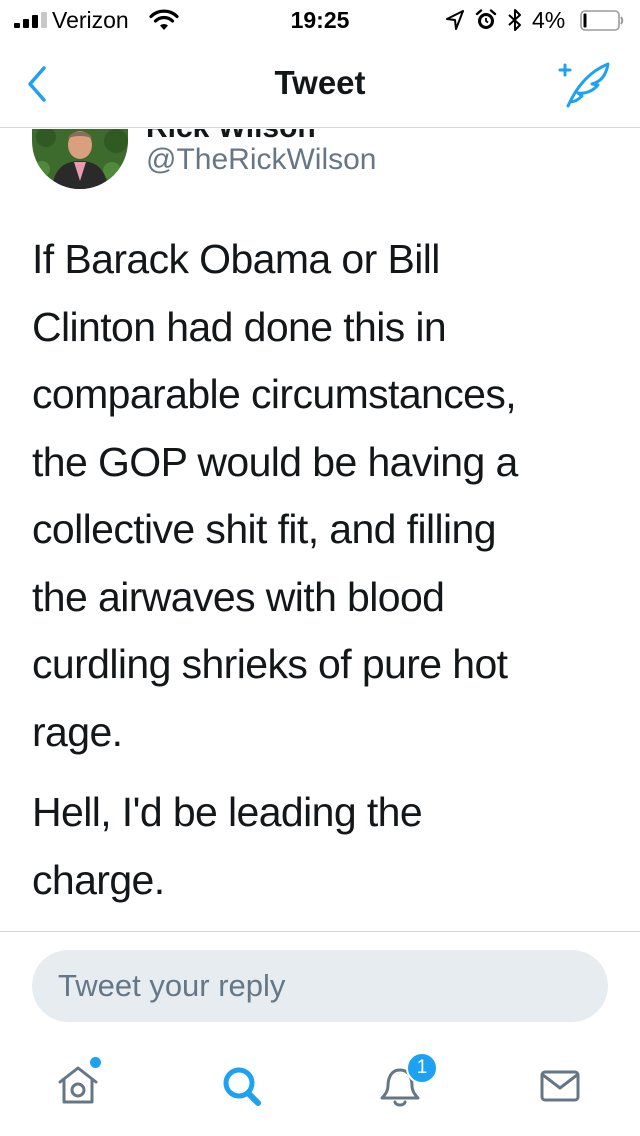  What do you see at coordinates (95, 1062) in the screenshot?
I see `home-new-indicator` at bounding box center [95, 1062].